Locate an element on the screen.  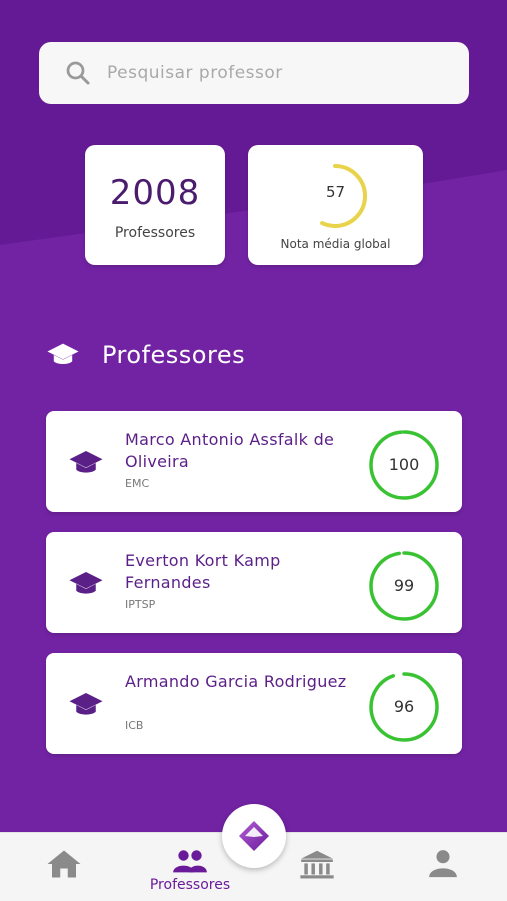
search-bar is located at coordinates (254, 73).